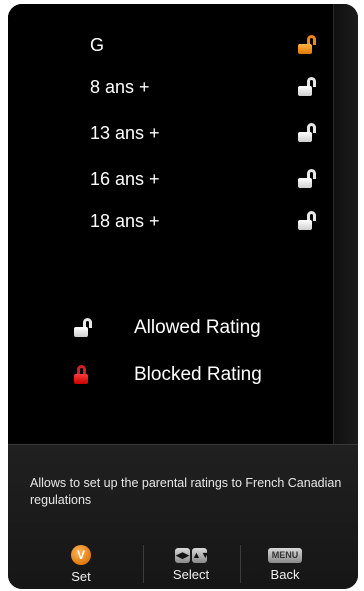 The image size is (364, 591). I want to click on legend-blocked-label: Blocked Rating, so click(198, 374).